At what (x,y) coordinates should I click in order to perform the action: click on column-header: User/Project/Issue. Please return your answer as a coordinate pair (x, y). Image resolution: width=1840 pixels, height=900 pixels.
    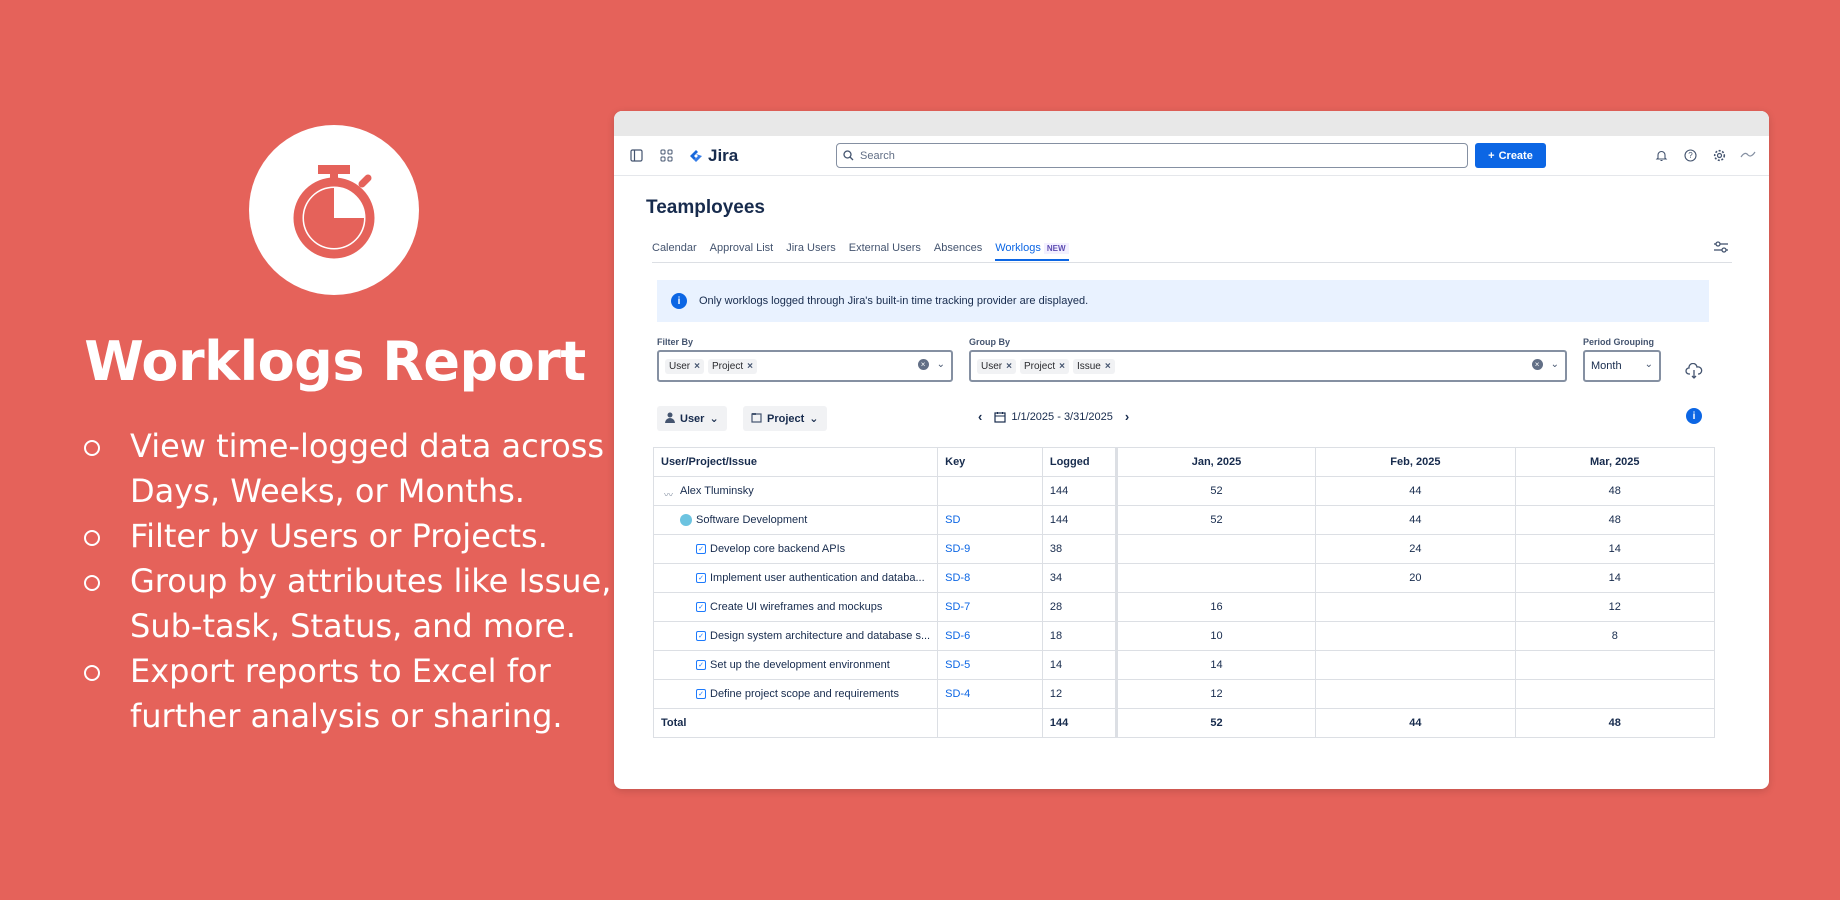
    Looking at the image, I should click on (795, 462).